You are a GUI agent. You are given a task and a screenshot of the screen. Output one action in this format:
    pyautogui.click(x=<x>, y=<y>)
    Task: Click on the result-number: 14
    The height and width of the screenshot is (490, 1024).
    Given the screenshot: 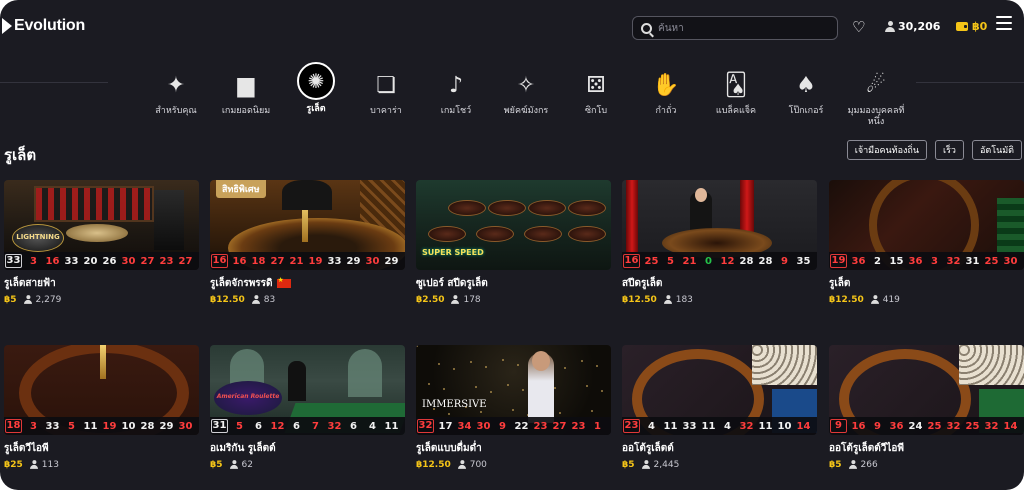 What is the action you would take?
    pyautogui.click(x=803, y=426)
    